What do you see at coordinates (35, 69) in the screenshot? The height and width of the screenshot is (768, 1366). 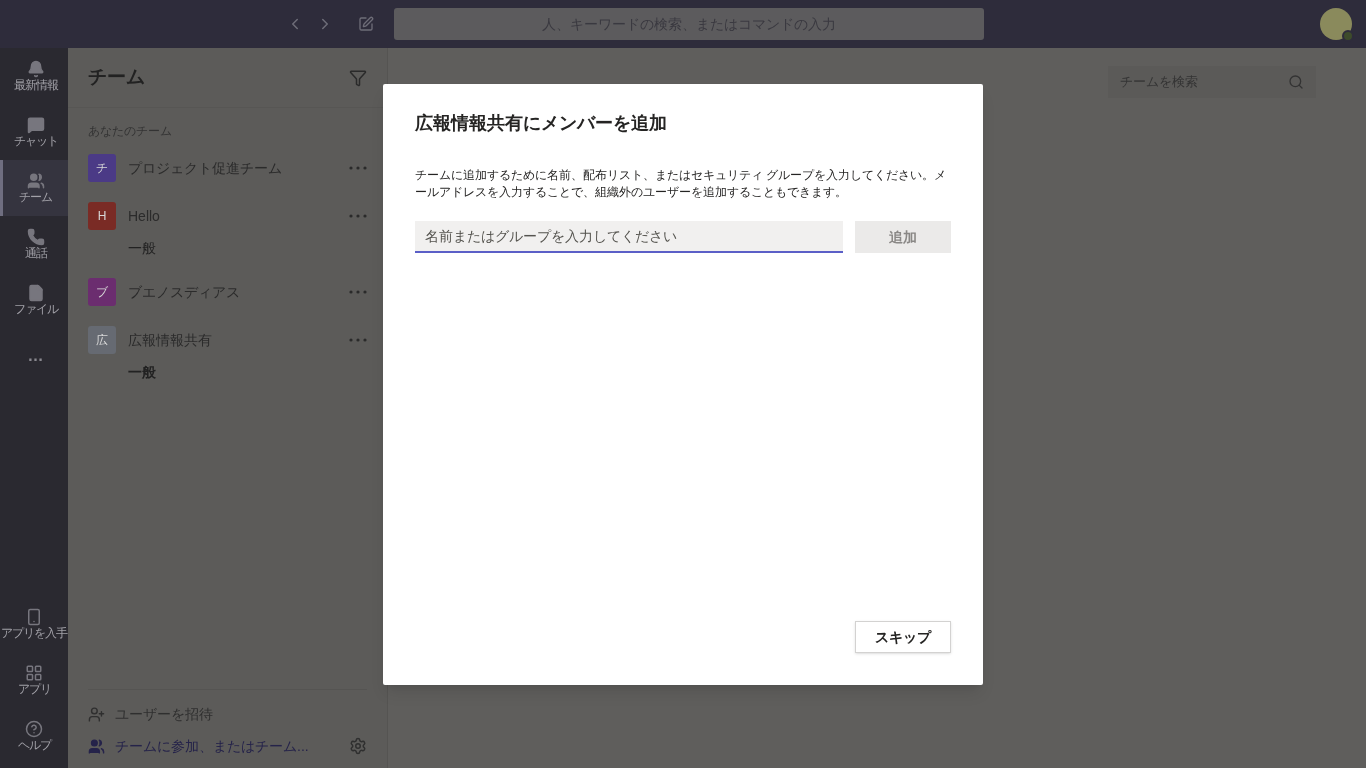 I see `bell-icon` at bounding box center [35, 69].